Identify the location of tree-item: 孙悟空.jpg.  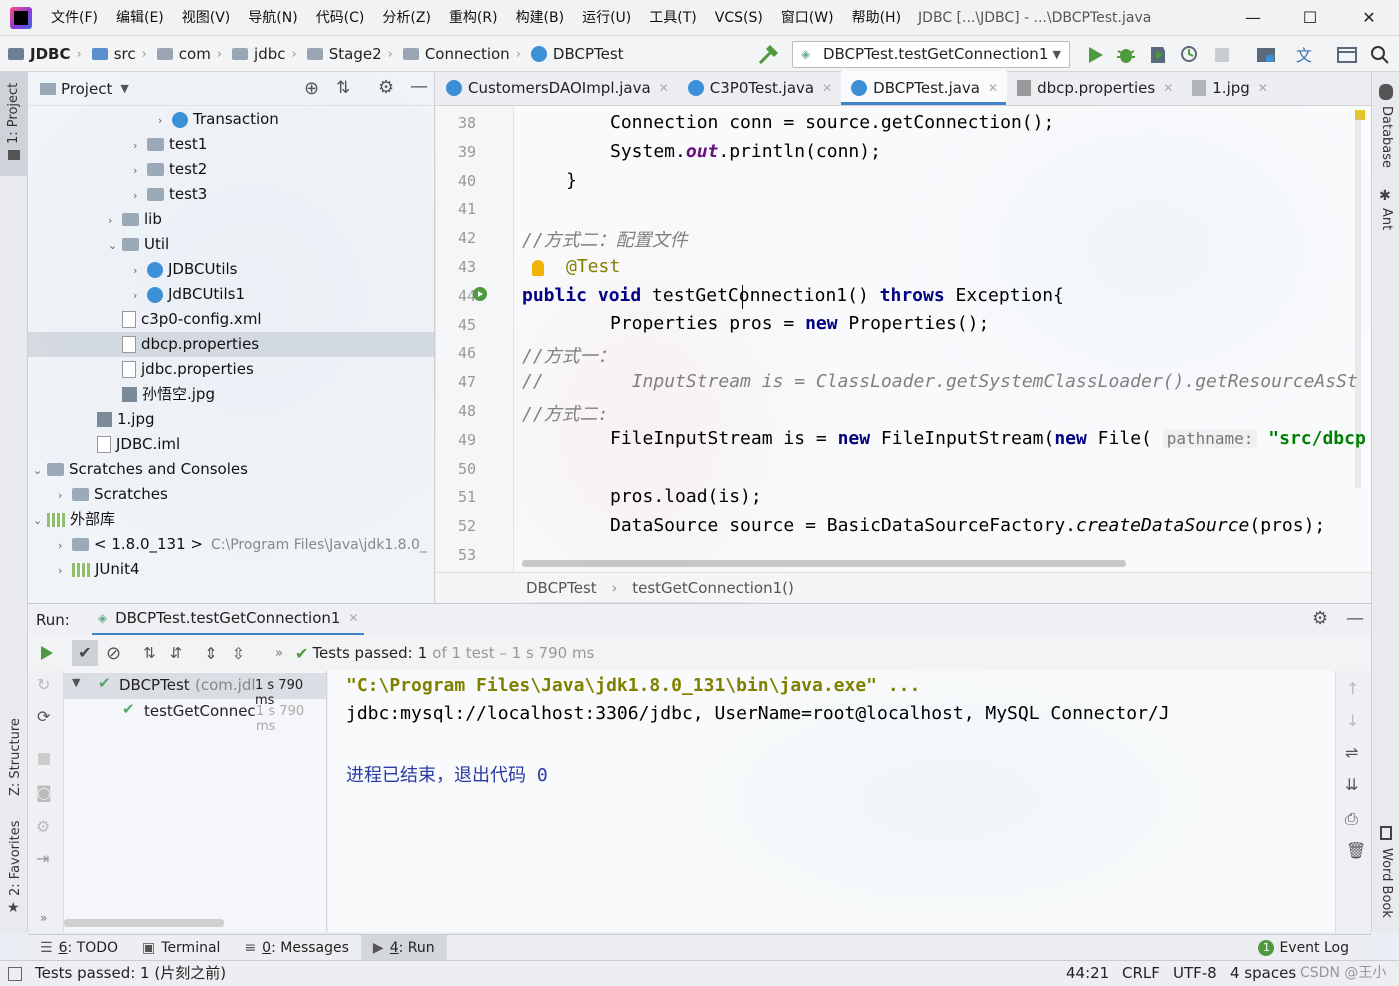
(231, 394).